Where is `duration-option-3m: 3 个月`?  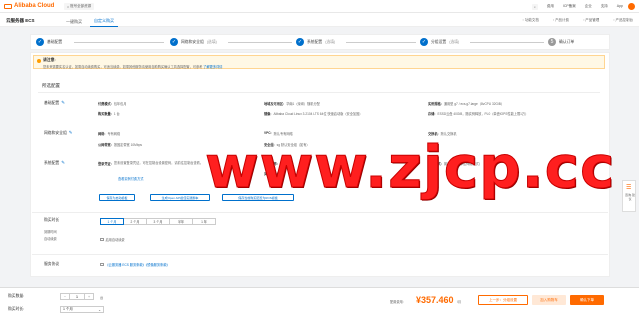 duration-option-3m: 3 个月 is located at coordinates (158, 221).